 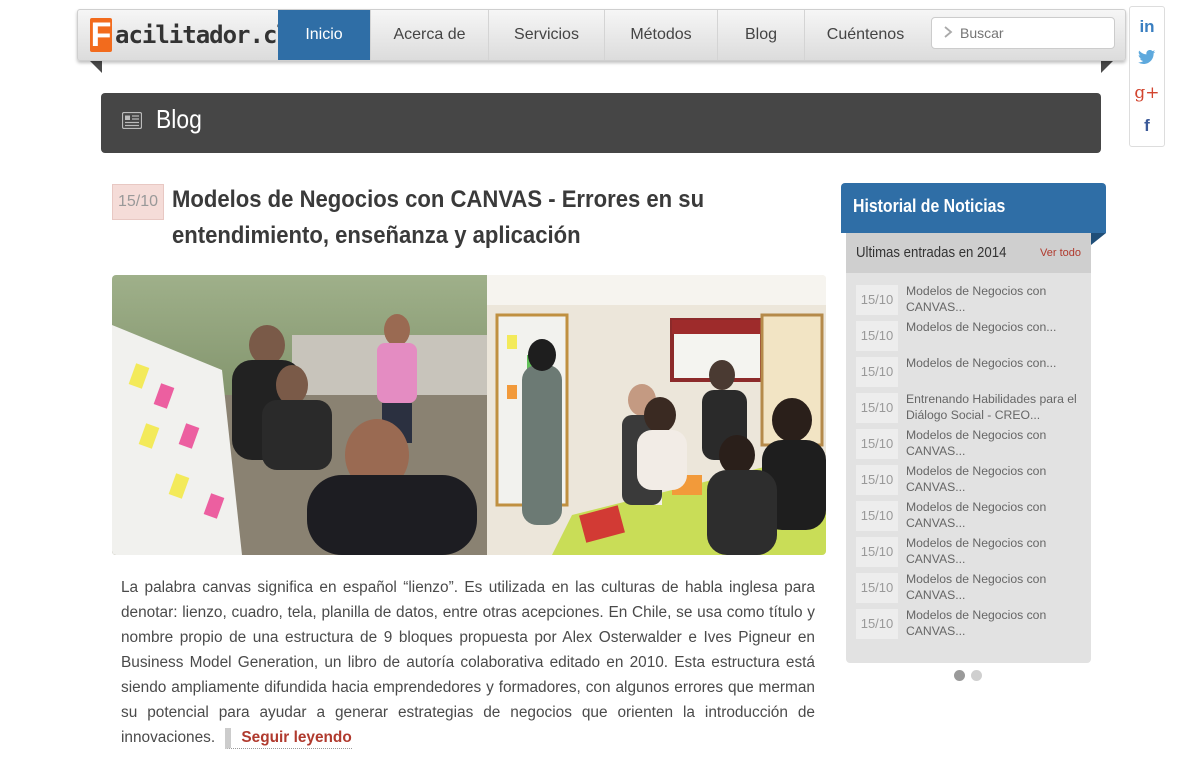 I want to click on nav-item-acerca-de: Acerca de, so click(x=429, y=35).